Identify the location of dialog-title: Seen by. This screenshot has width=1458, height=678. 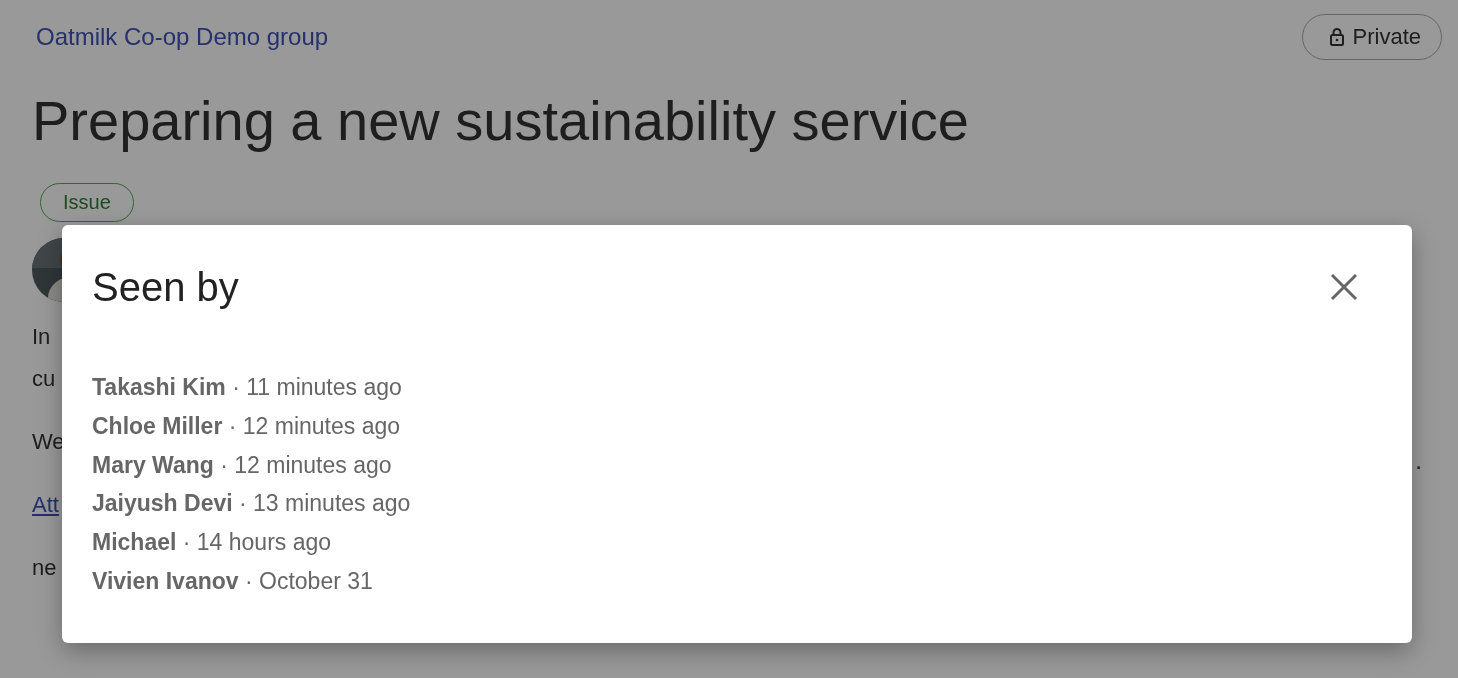
(165, 287).